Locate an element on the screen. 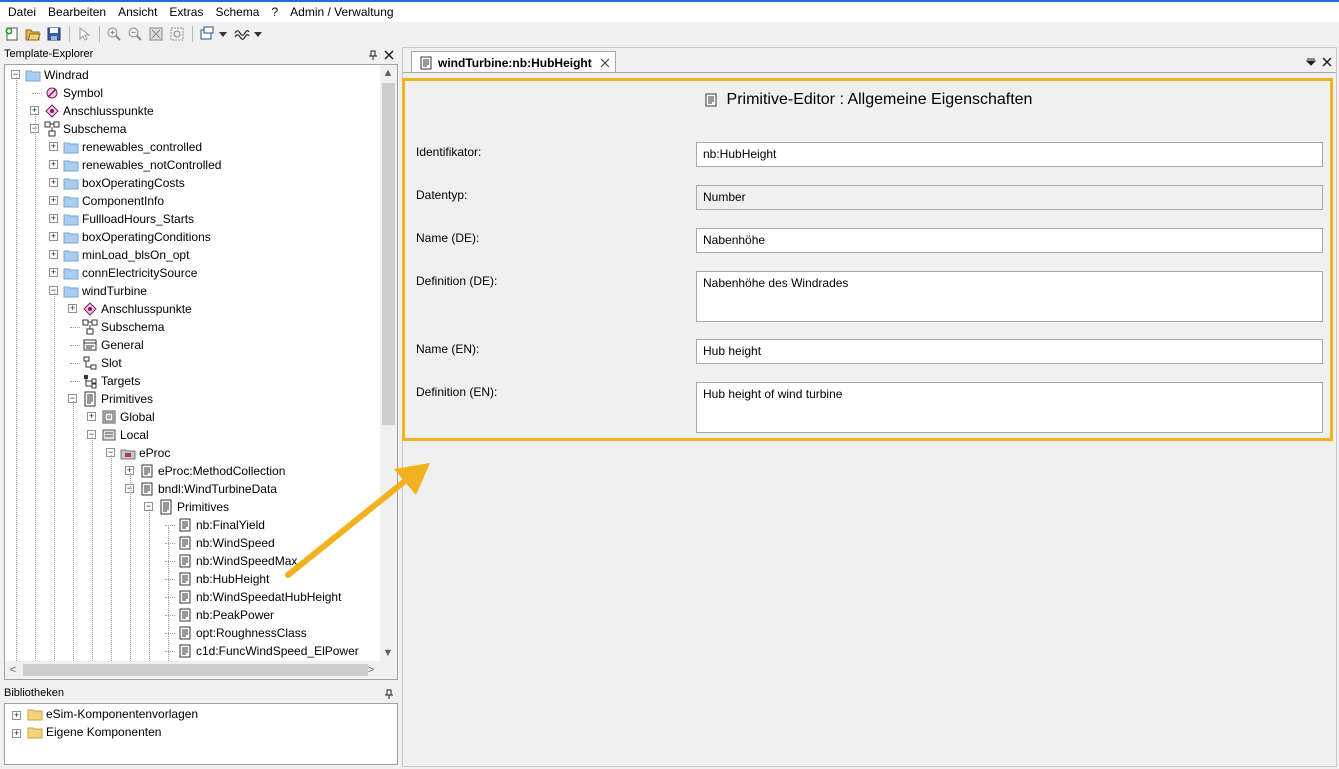  identifikator-field: nb:HubHeight is located at coordinates (1009, 154).